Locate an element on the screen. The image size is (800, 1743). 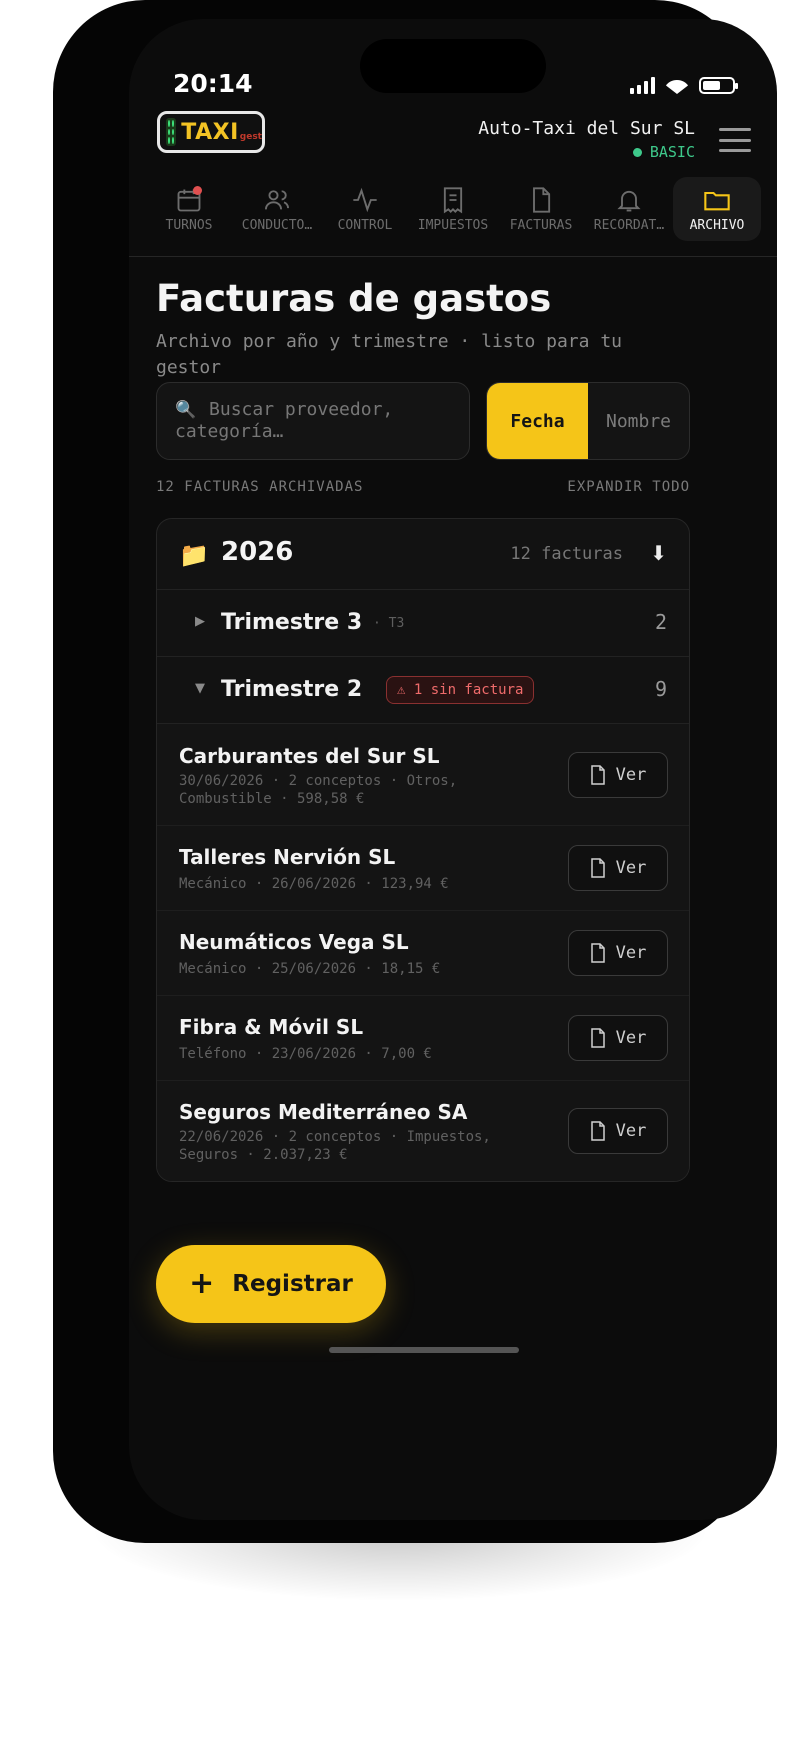
invoice-meta: Mecánico · 25/06/2026 · 18,15 € is located at coordinates (310, 969).